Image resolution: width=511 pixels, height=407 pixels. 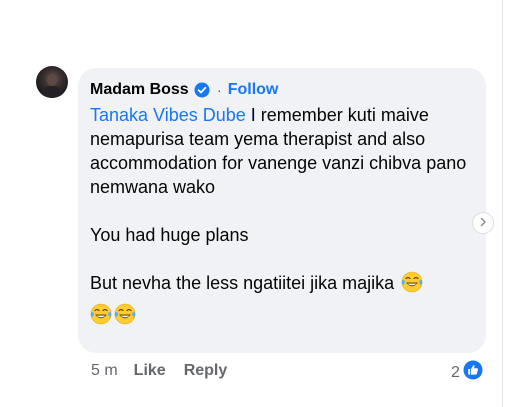 What do you see at coordinates (168, 115) in the screenshot?
I see `mention-link: Tanaka Vibes Dube` at bounding box center [168, 115].